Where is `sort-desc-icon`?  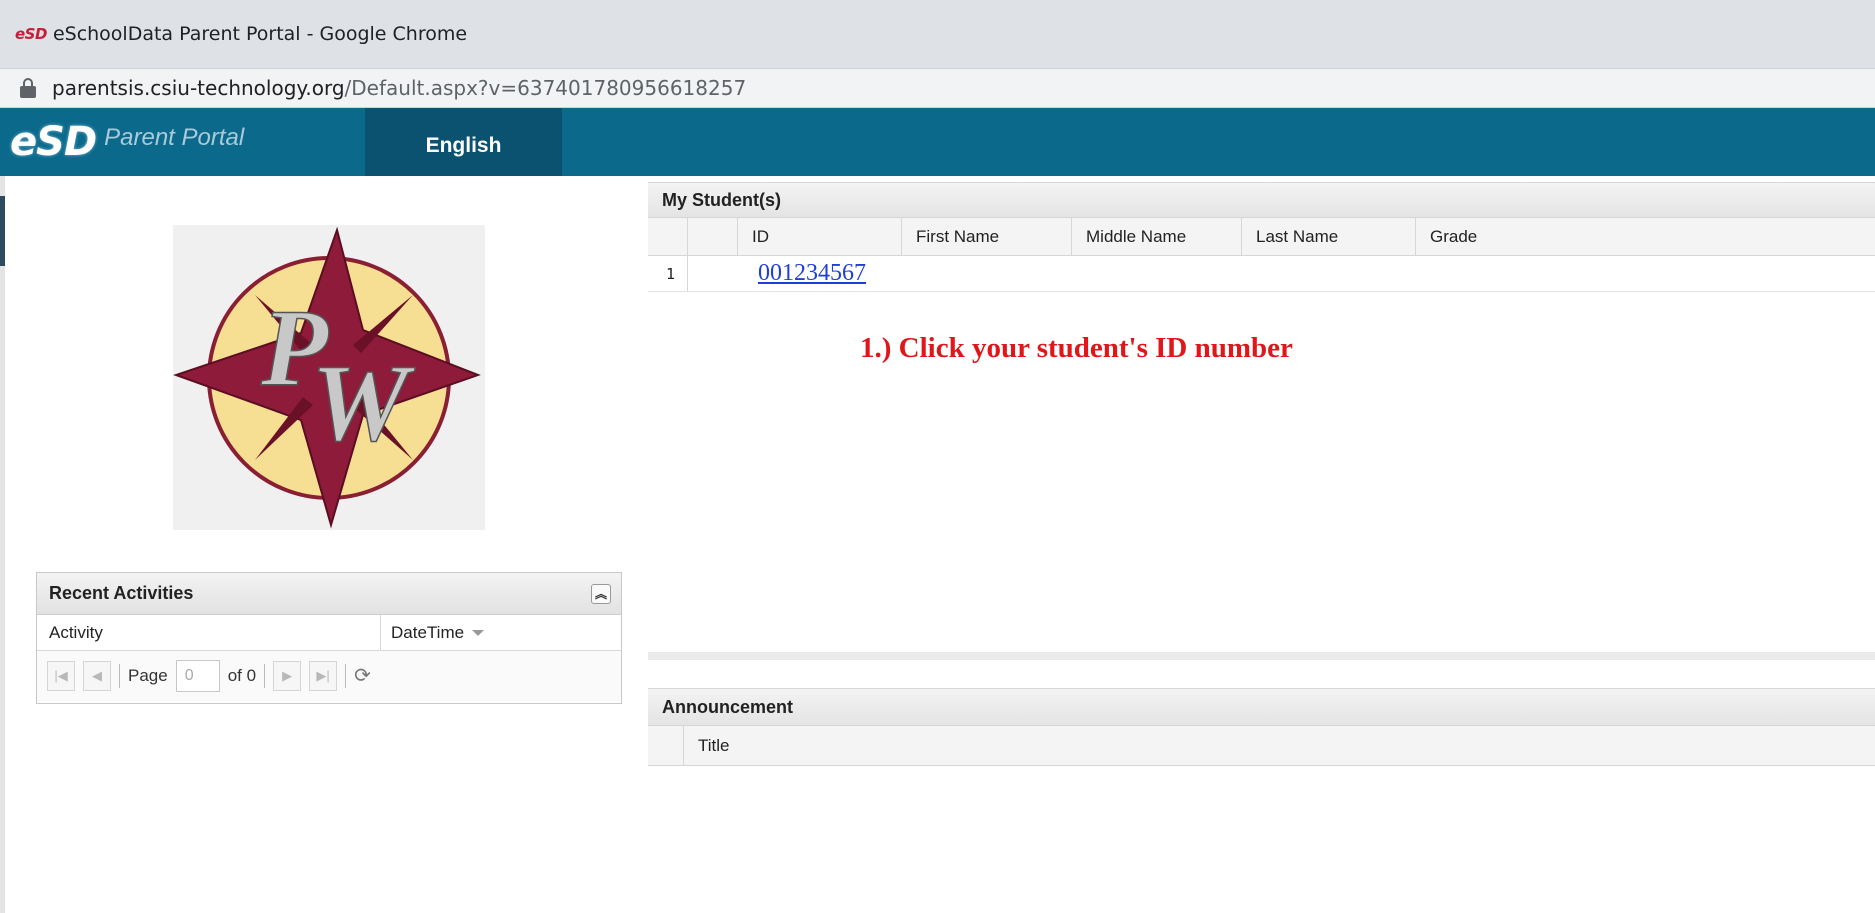 sort-desc-icon is located at coordinates (478, 632).